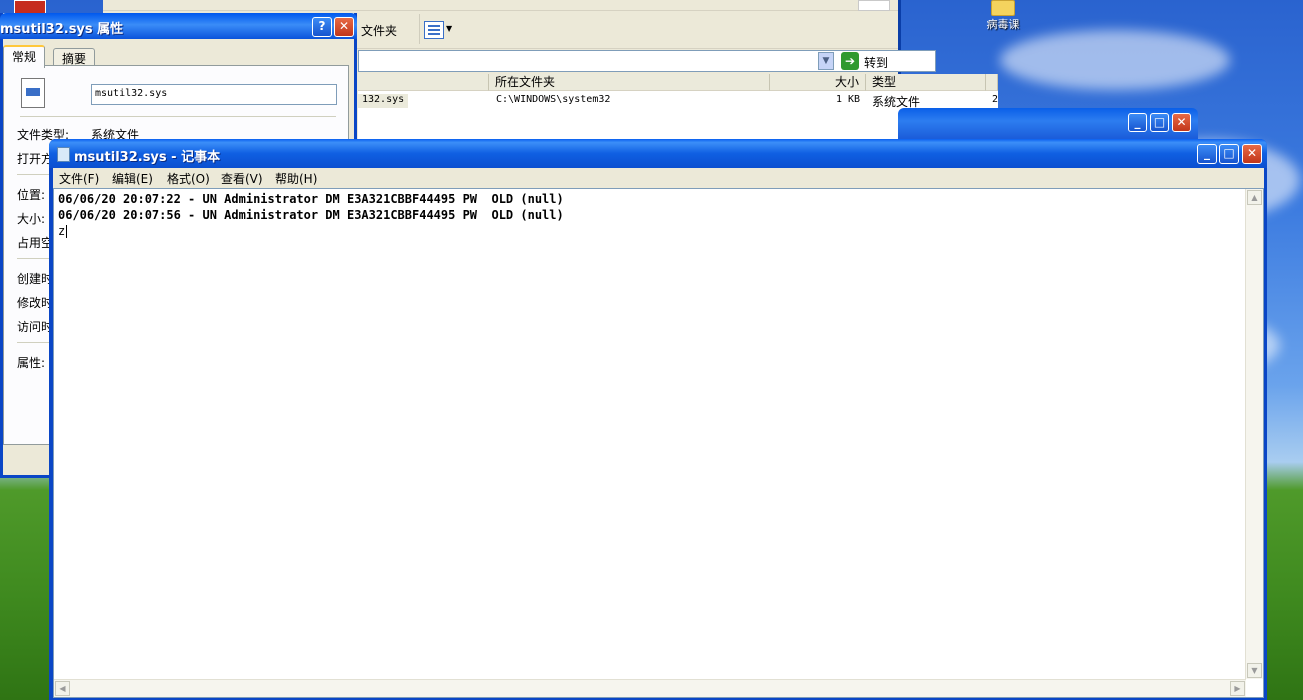 Image resolution: width=1303 pixels, height=700 pixels. Describe the element at coordinates (62, 688) in the screenshot. I see `scroll-left-icon: ◀` at that location.